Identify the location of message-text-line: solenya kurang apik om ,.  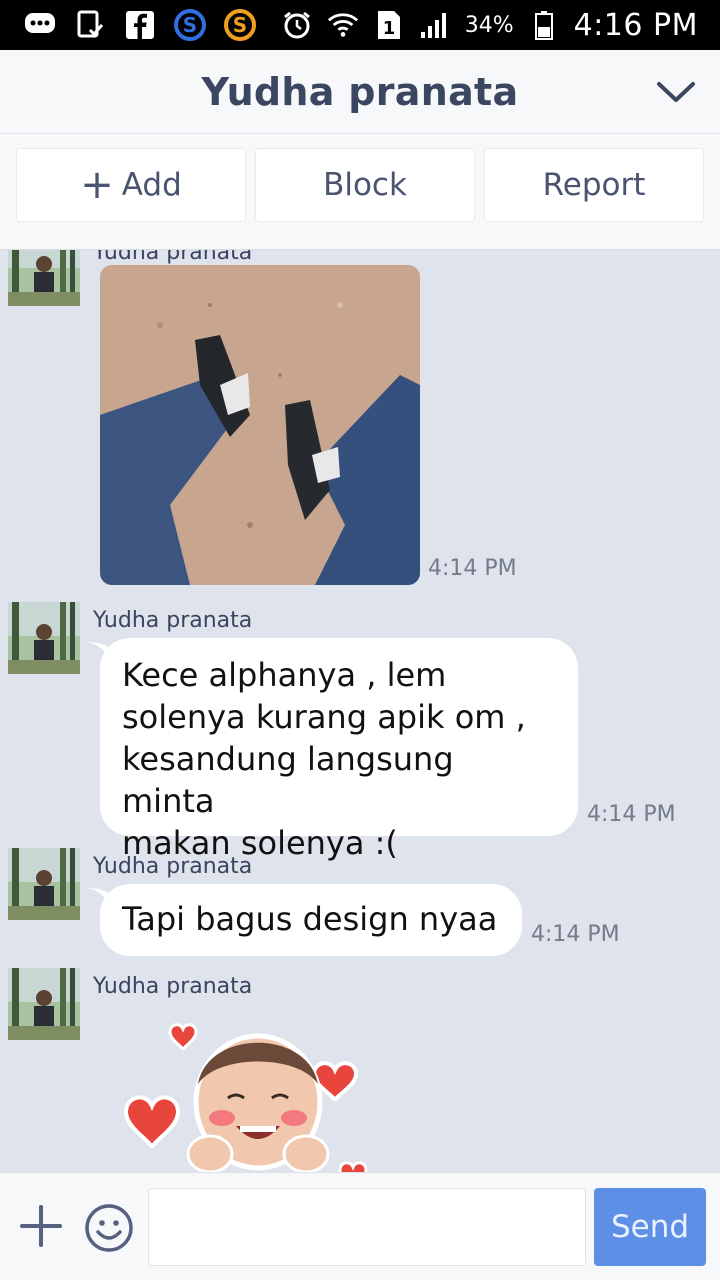
(324, 717).